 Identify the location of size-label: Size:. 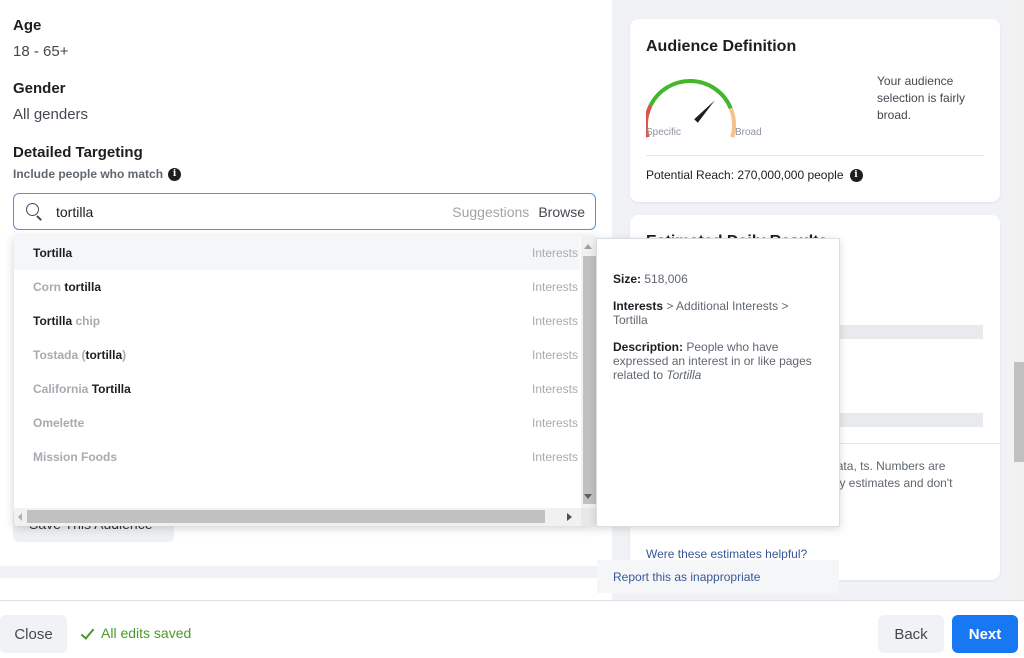
(627, 279).